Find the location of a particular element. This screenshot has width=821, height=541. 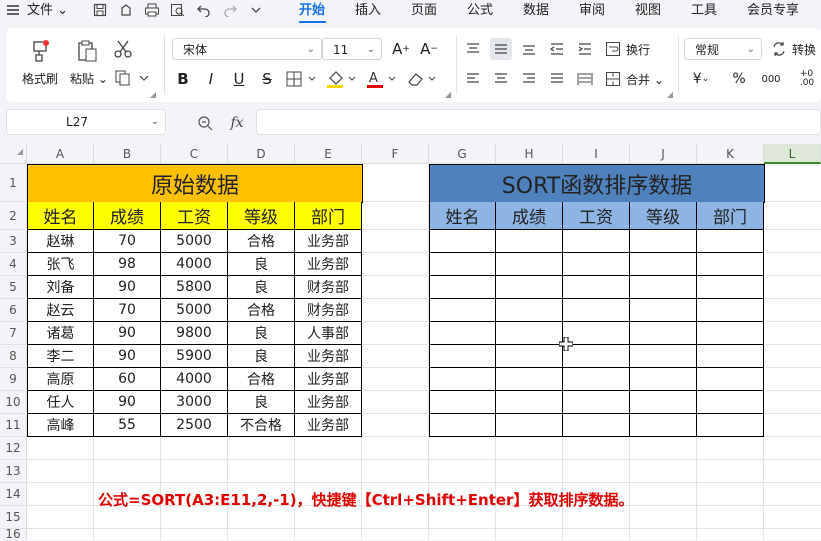

table-cell: 9800 is located at coordinates (194, 333).